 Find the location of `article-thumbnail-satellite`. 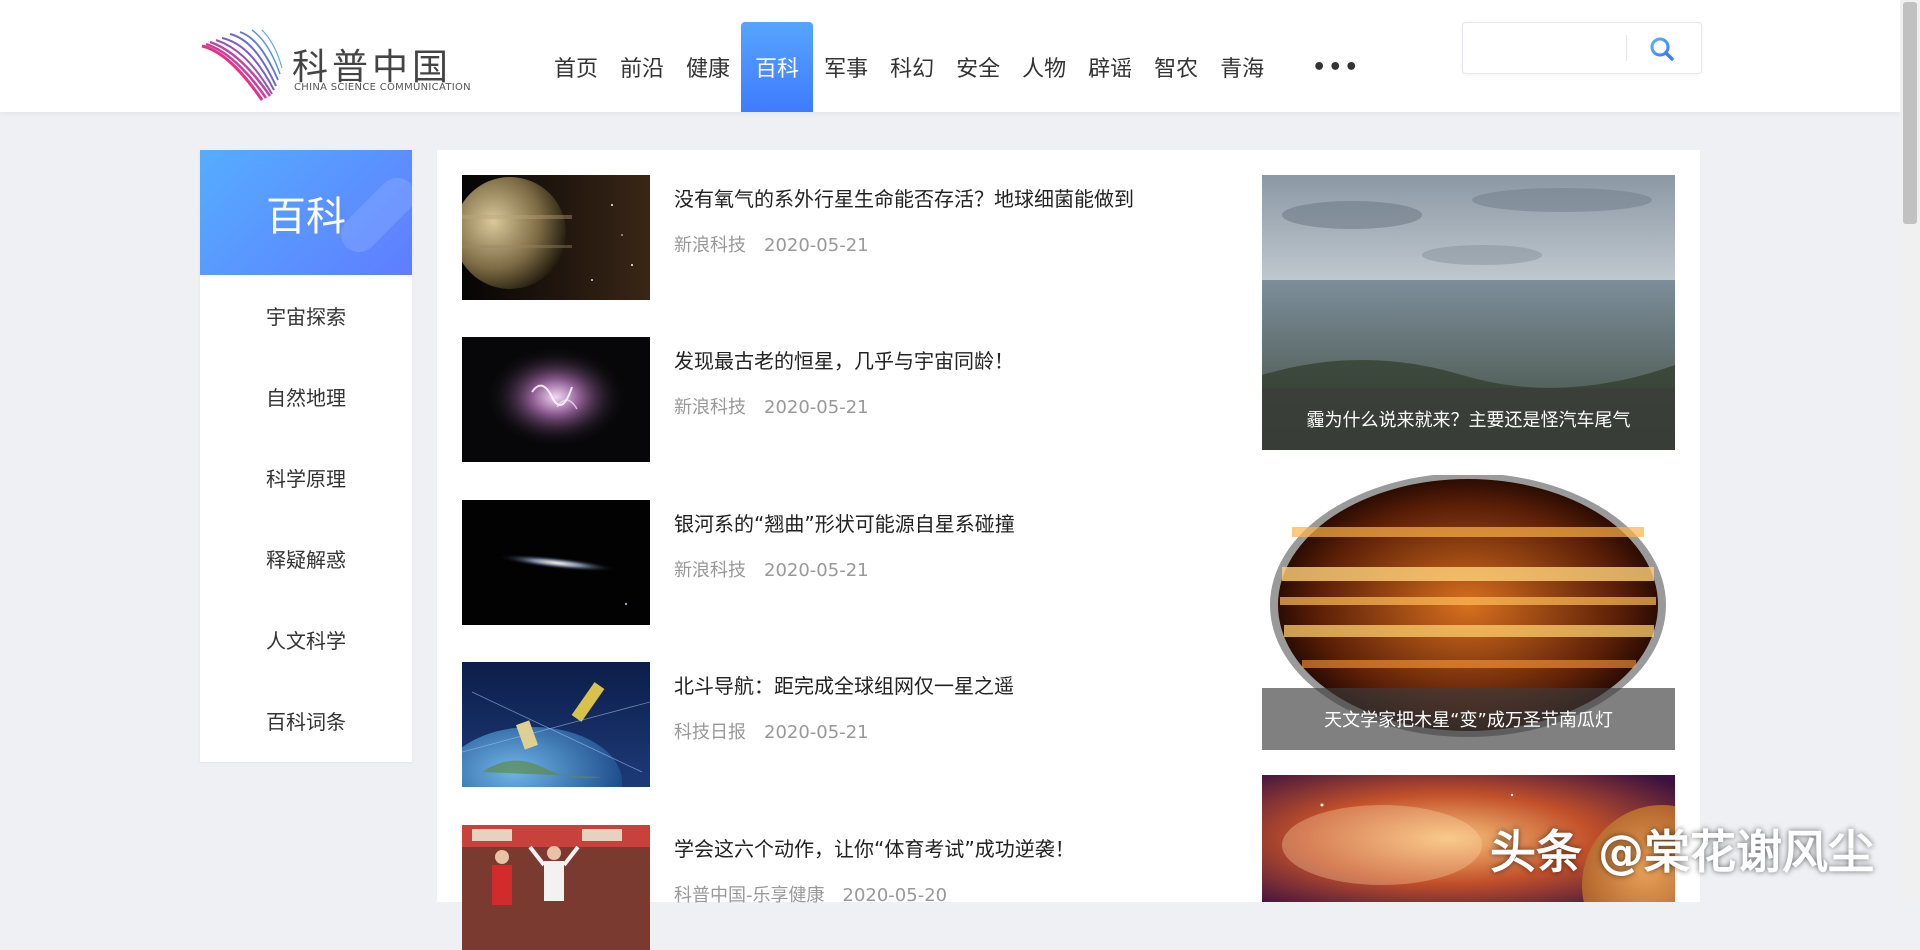

article-thumbnail-satellite is located at coordinates (556, 724).